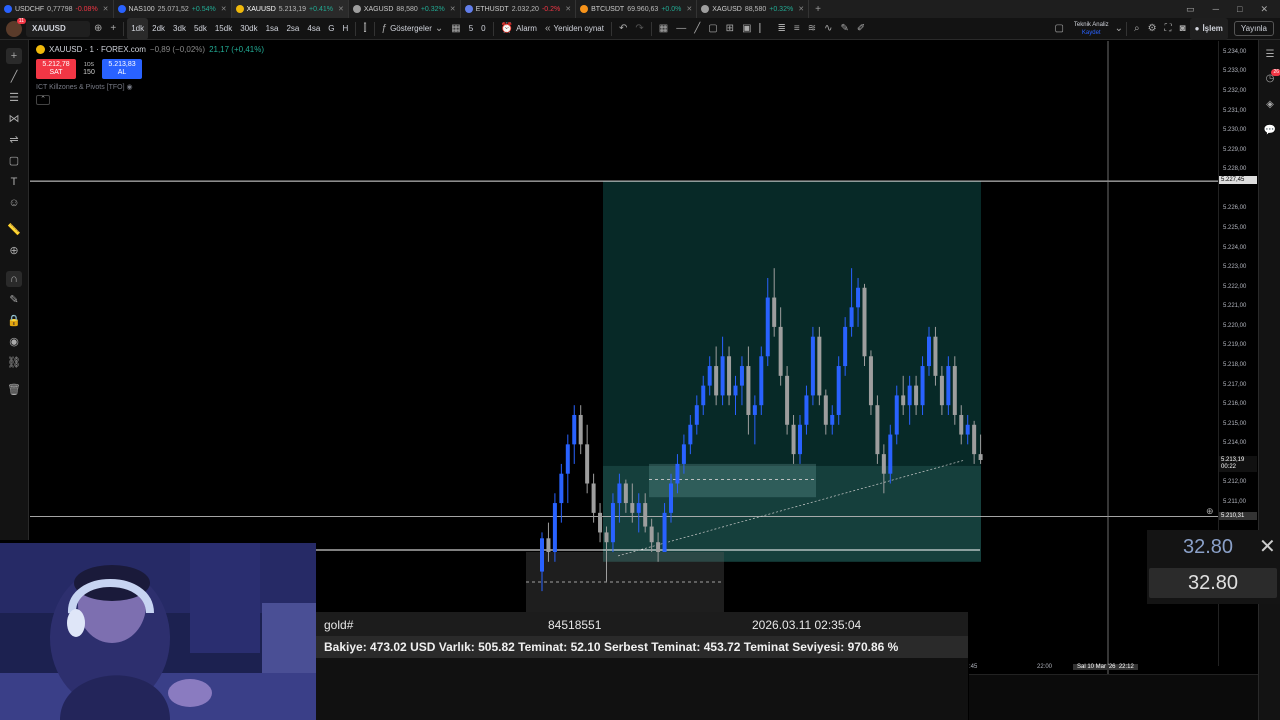  Describe the element at coordinates (730, 29) in the screenshot. I see `table-tool-icon: ⊞` at that location.